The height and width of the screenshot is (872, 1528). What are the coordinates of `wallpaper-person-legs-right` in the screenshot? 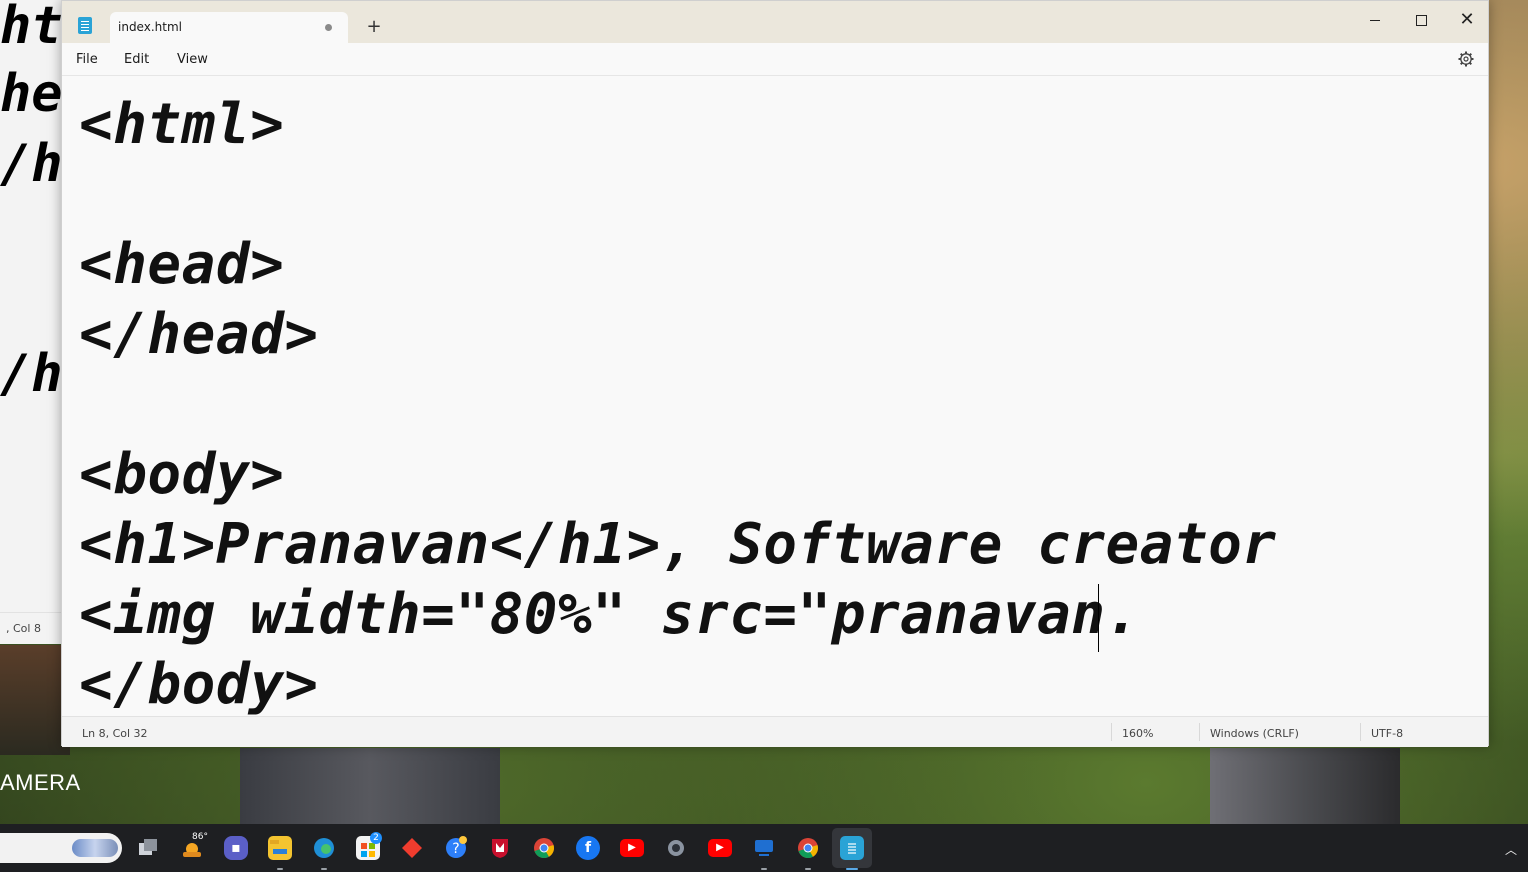 It's located at (1305, 786).